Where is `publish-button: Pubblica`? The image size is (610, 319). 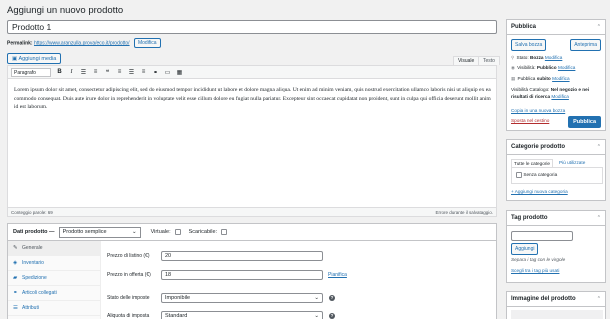
publish-button: Pubblica is located at coordinates (584, 122).